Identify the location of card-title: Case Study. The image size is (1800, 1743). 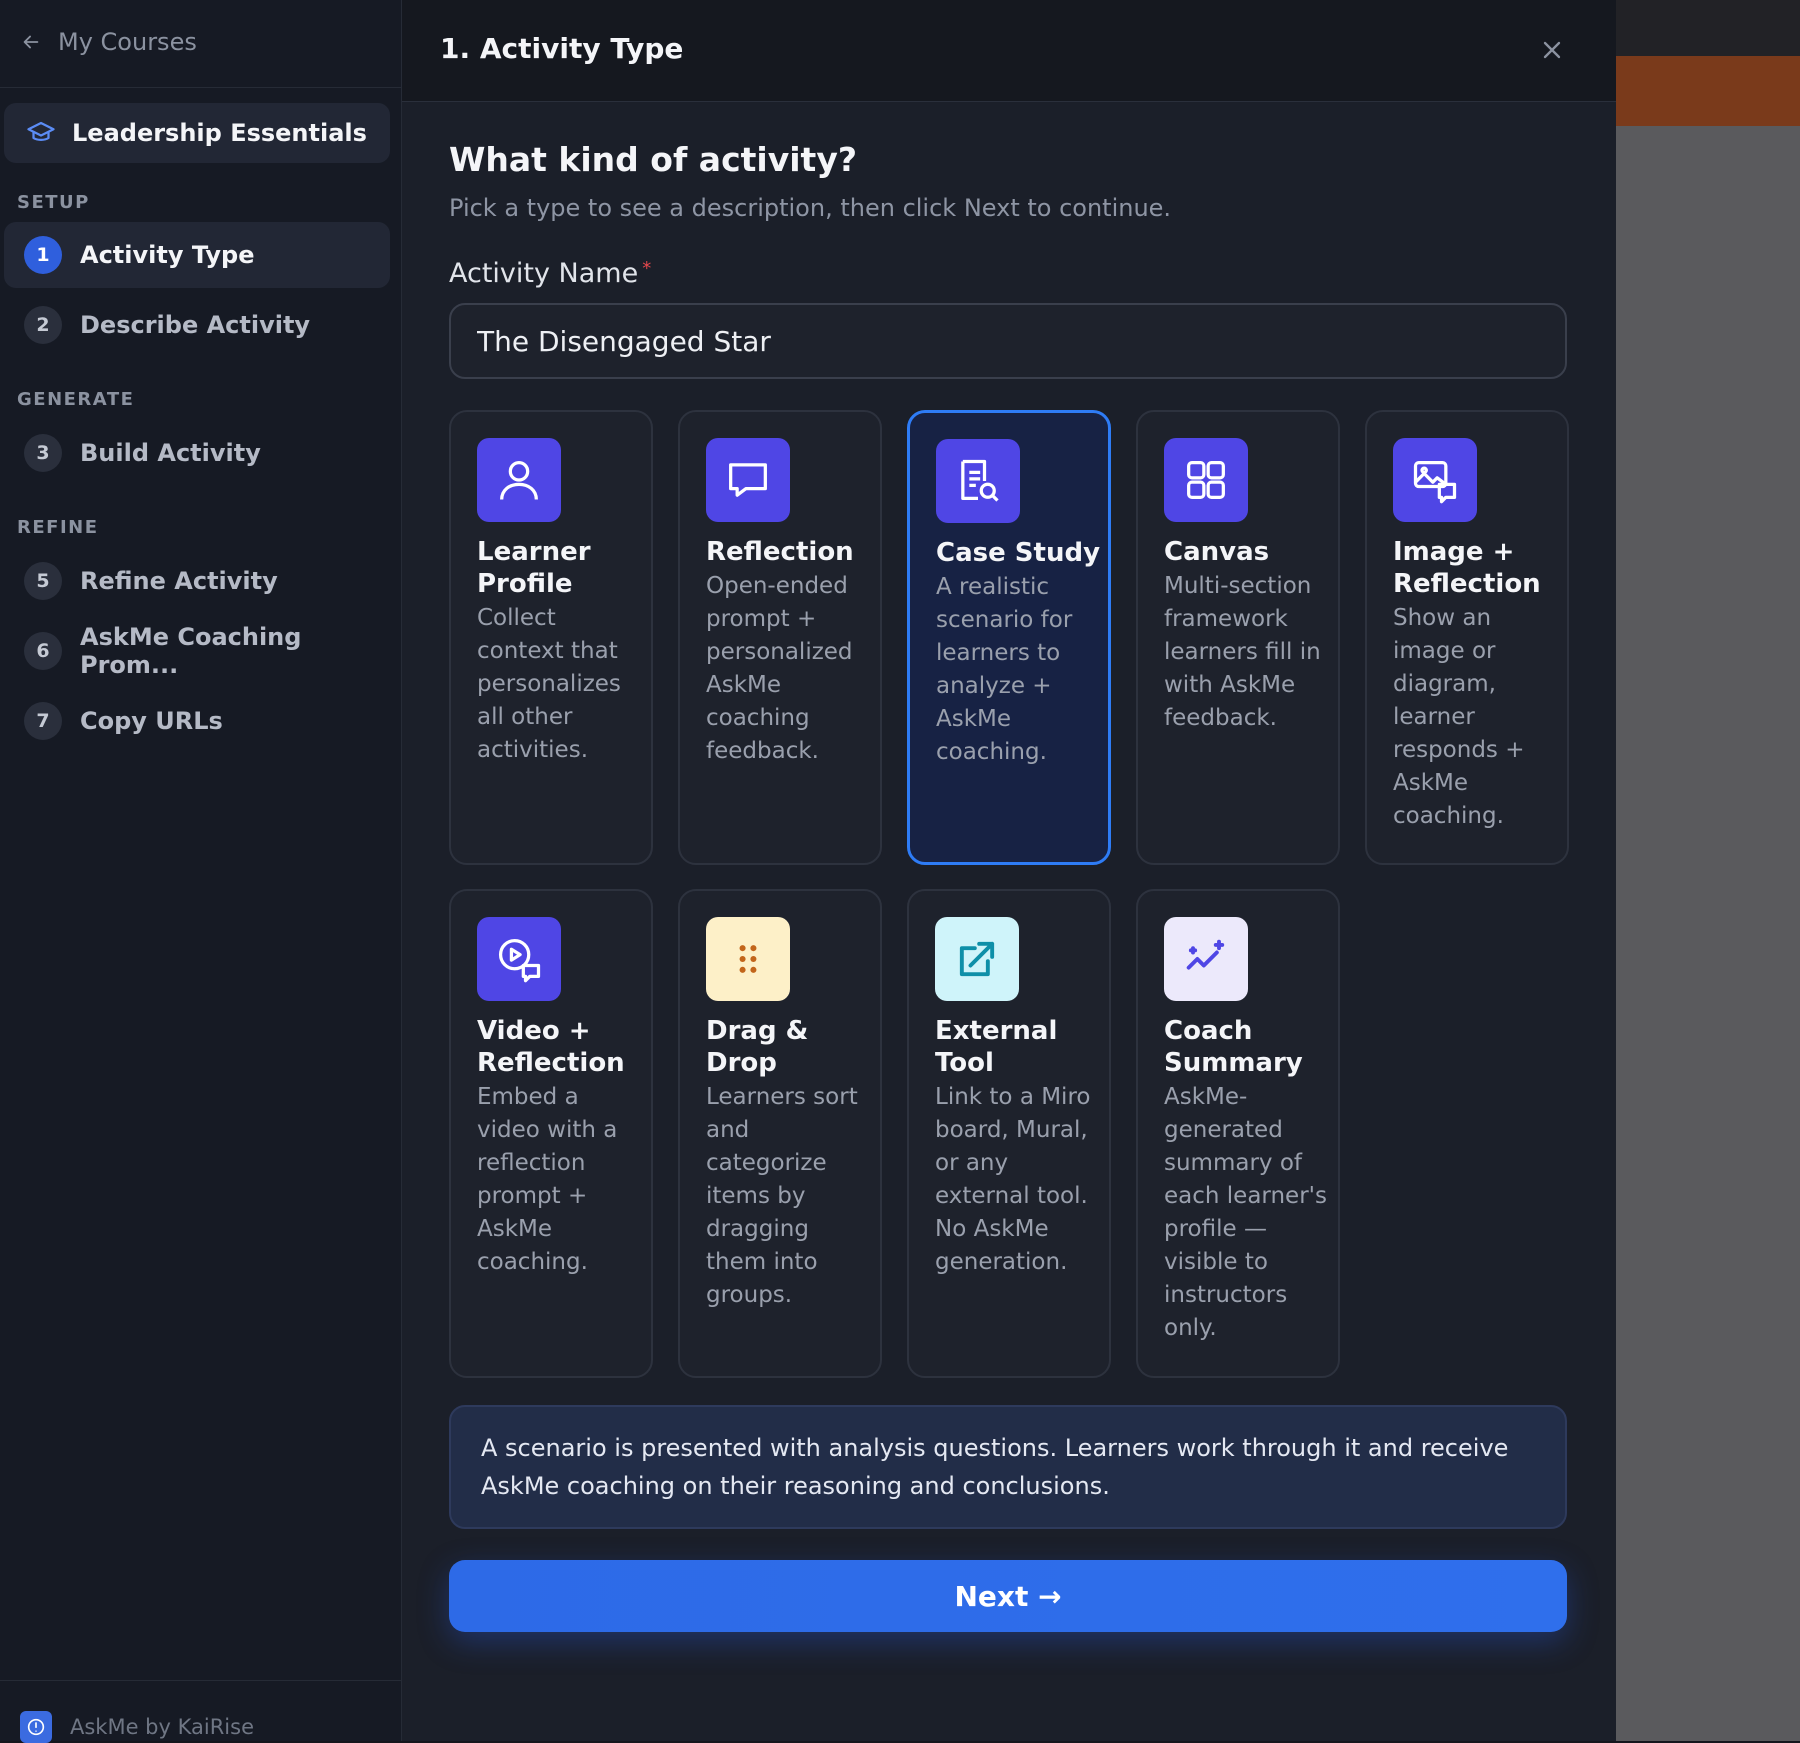
(1018, 553).